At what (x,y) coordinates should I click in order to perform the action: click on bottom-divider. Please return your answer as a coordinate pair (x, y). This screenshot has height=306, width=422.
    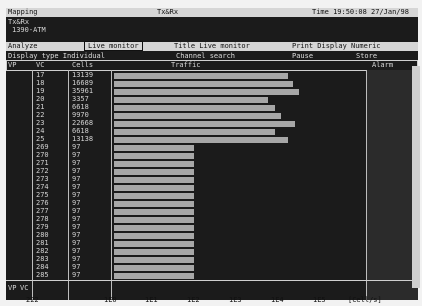
    Looking at the image, I should click on (212, 280).